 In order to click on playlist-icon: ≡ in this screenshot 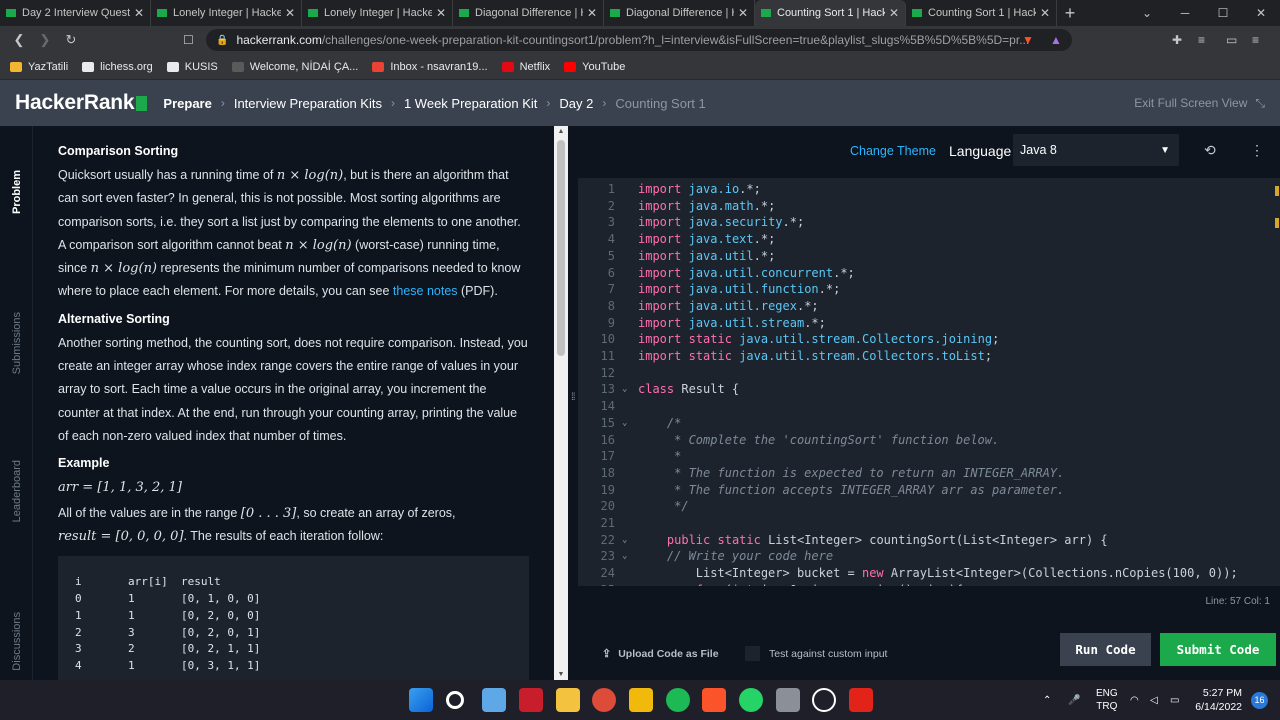, I will do `click(1201, 40)`.